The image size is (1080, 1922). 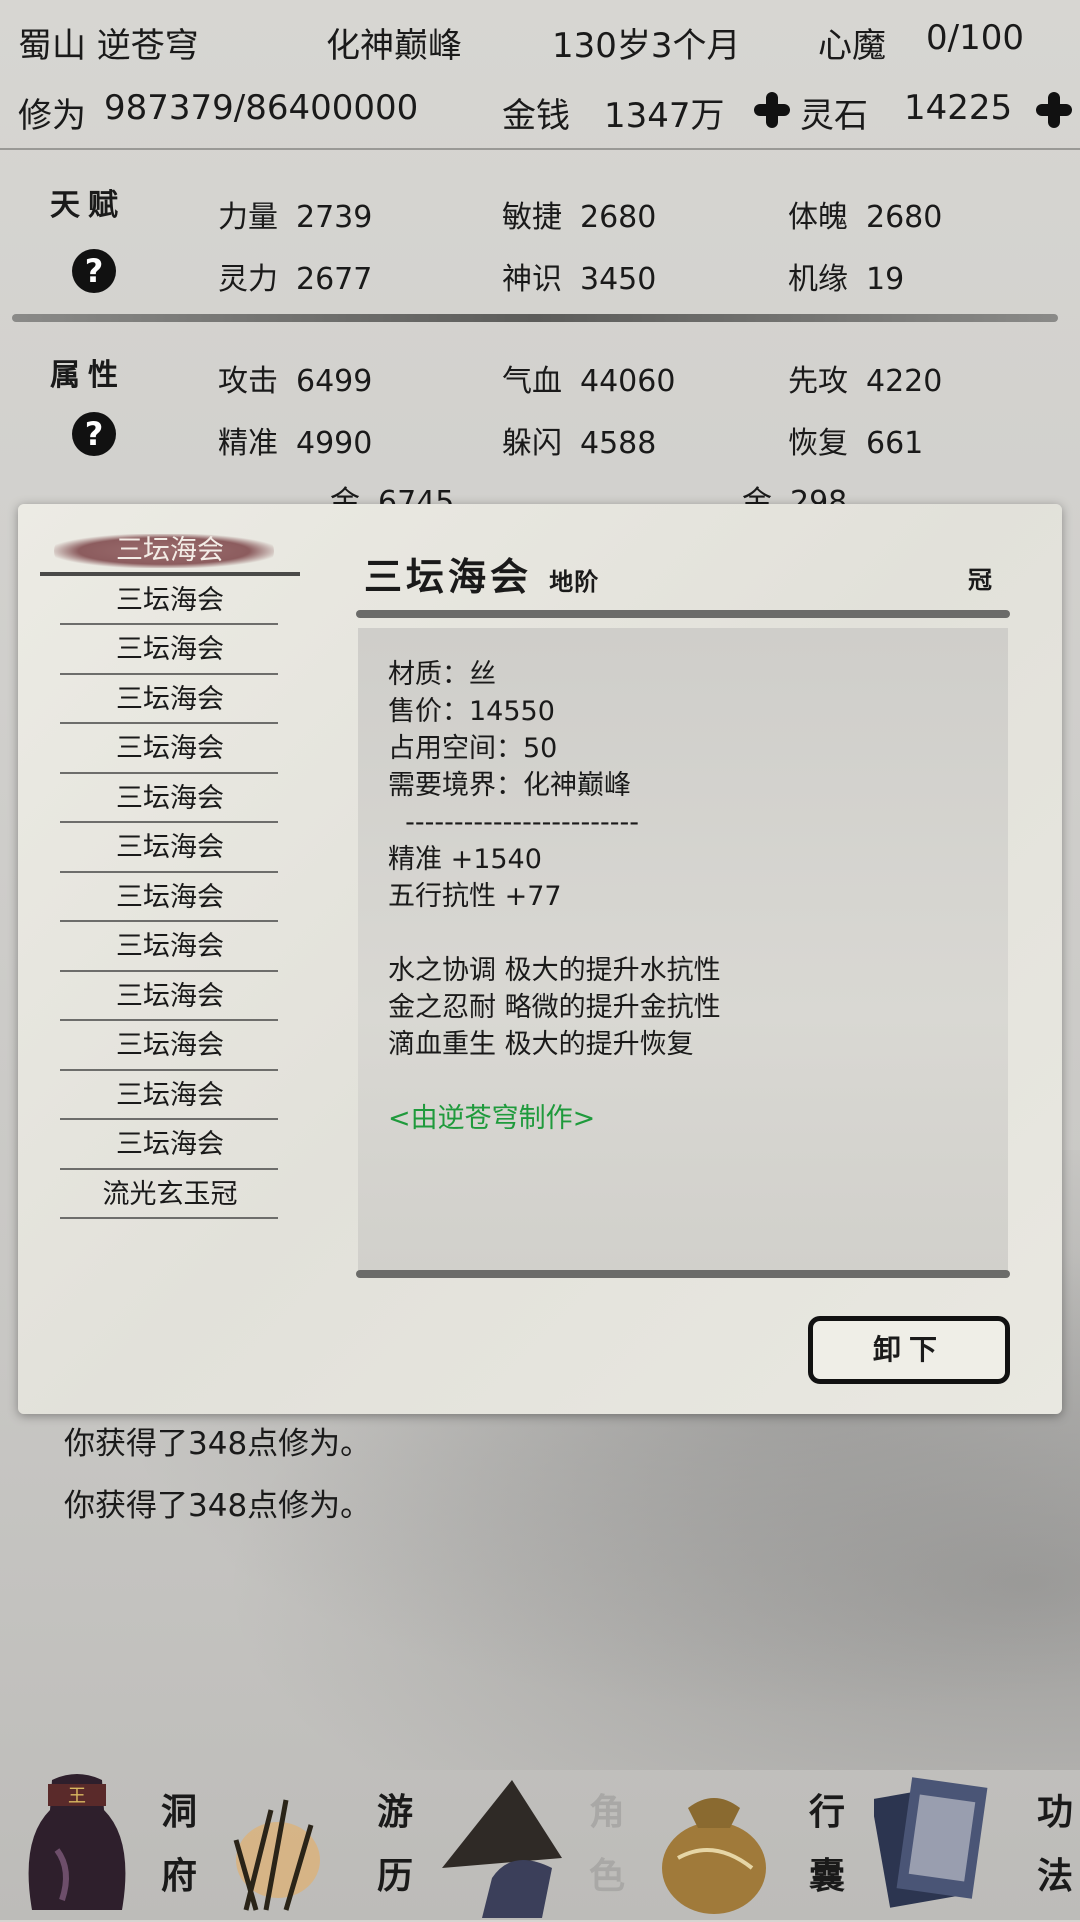 I want to click on log-line: 你获得了348点修为。, so click(x=218, y=1444).